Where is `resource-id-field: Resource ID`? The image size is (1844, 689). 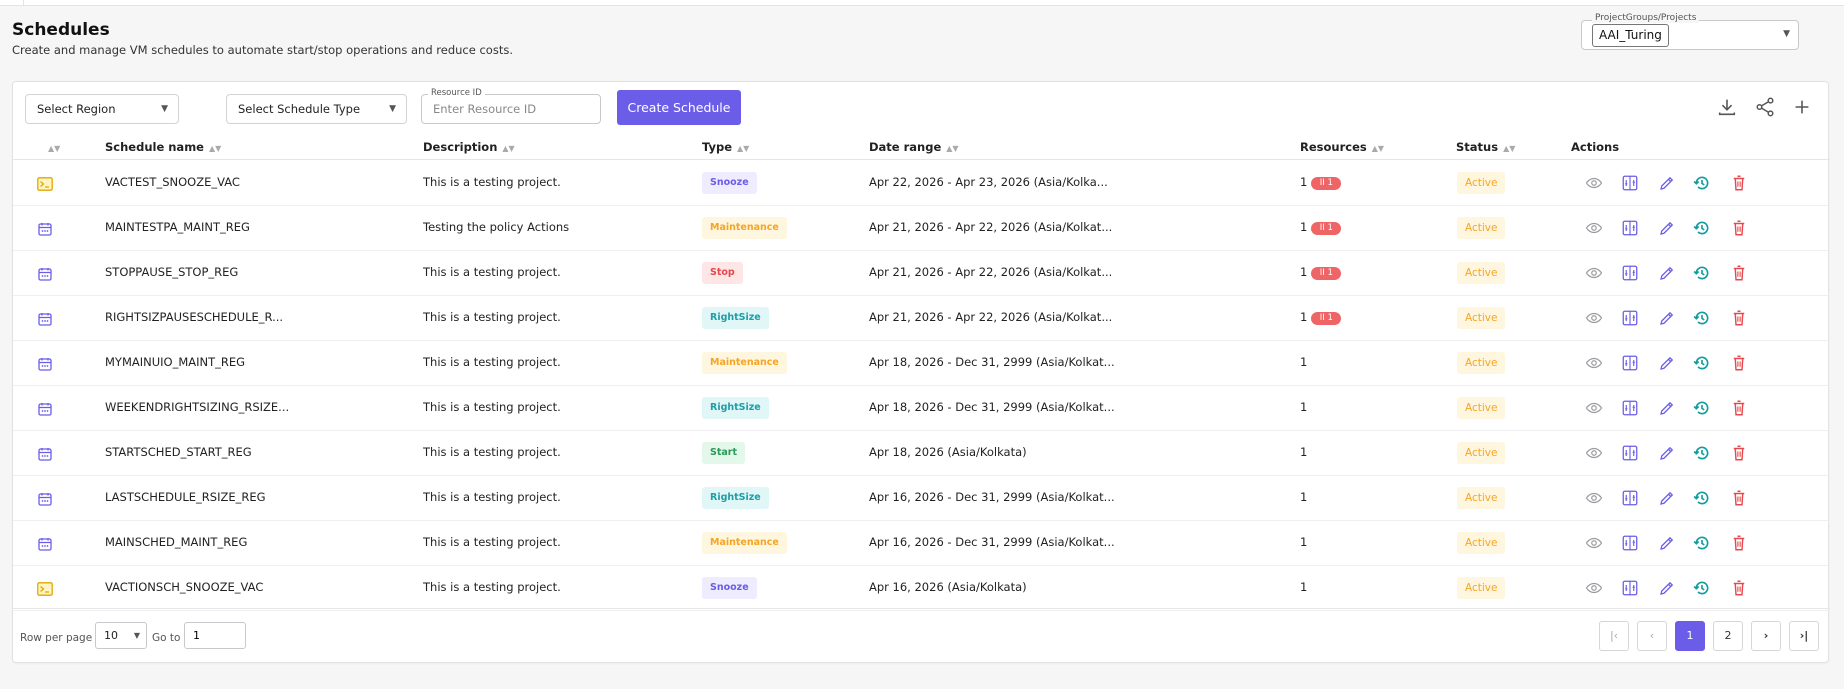 resource-id-field: Resource ID is located at coordinates (511, 106).